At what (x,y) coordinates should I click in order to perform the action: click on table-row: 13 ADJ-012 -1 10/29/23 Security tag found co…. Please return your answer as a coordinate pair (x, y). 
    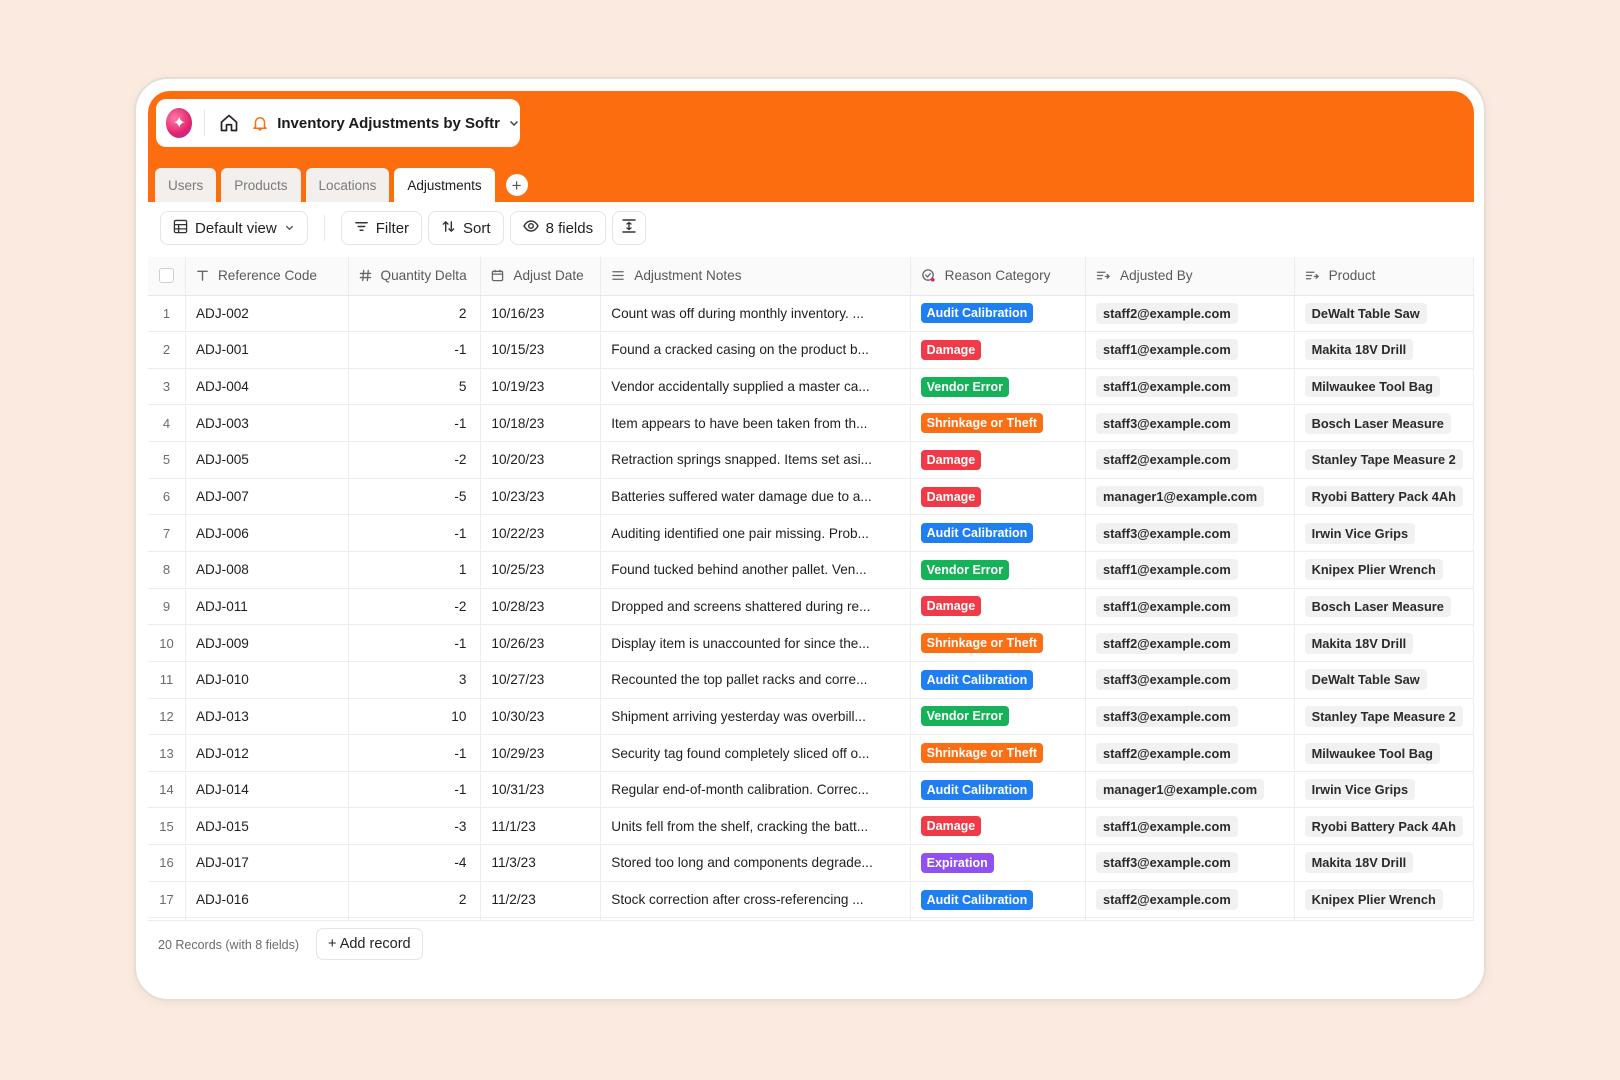
    Looking at the image, I should click on (811, 753).